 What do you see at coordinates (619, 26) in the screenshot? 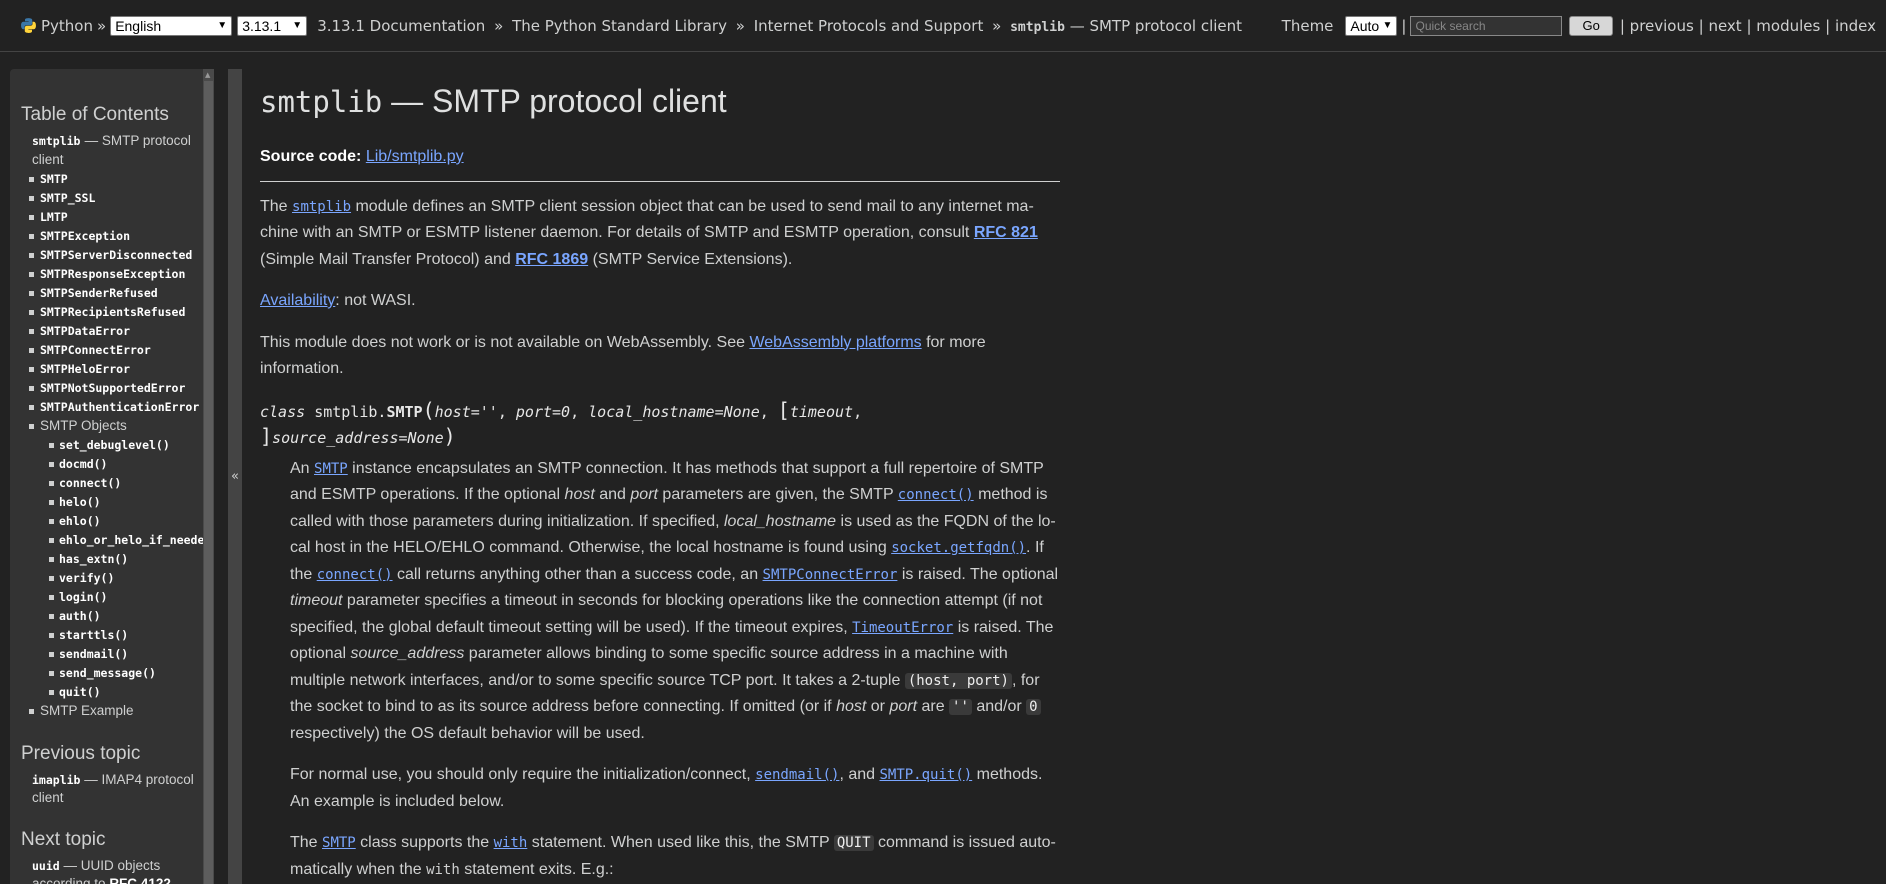
I see `breadcrumb-stdlib: The Python Standard Library` at bounding box center [619, 26].